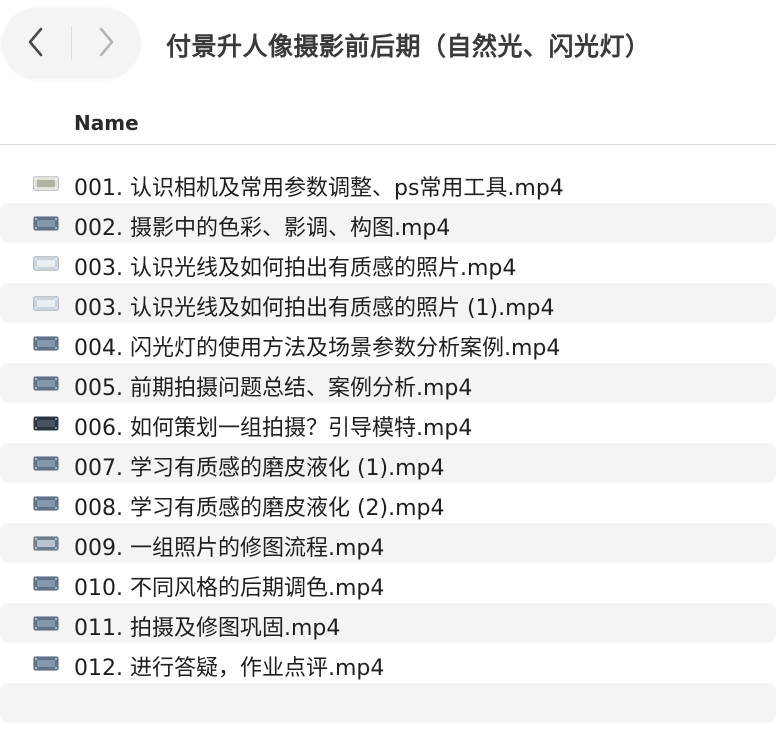  I want to click on file-row: 007. 学习有质感的磨皮液化 (1).mp4, so click(388, 463).